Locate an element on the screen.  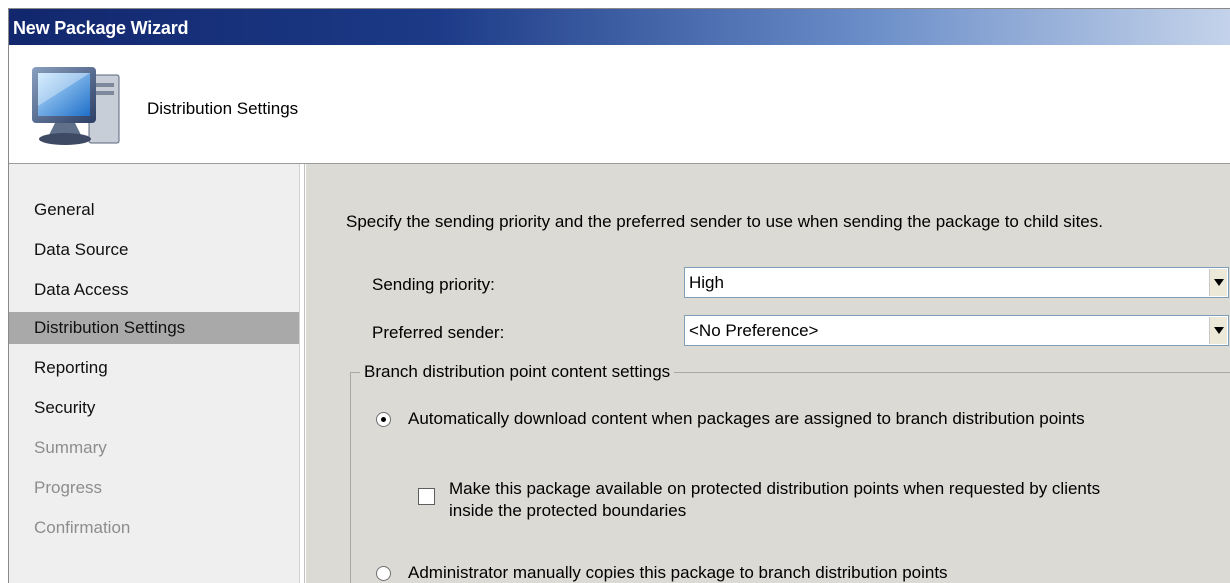
sending-priority-select: High is located at coordinates (956, 282).